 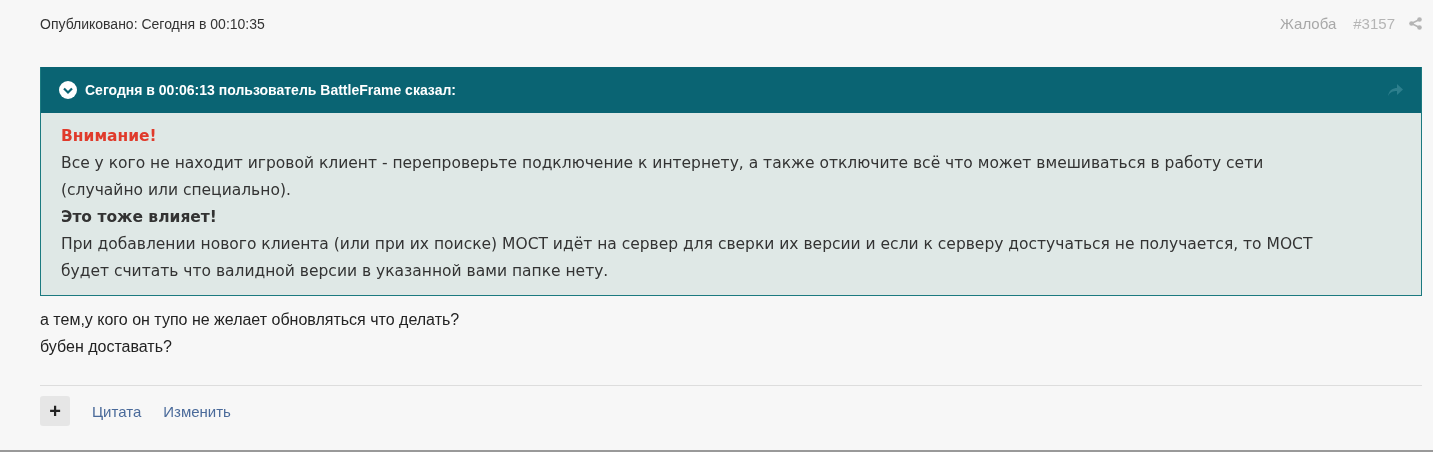 What do you see at coordinates (109, 136) in the screenshot?
I see `warning-heading: Внимание!` at bounding box center [109, 136].